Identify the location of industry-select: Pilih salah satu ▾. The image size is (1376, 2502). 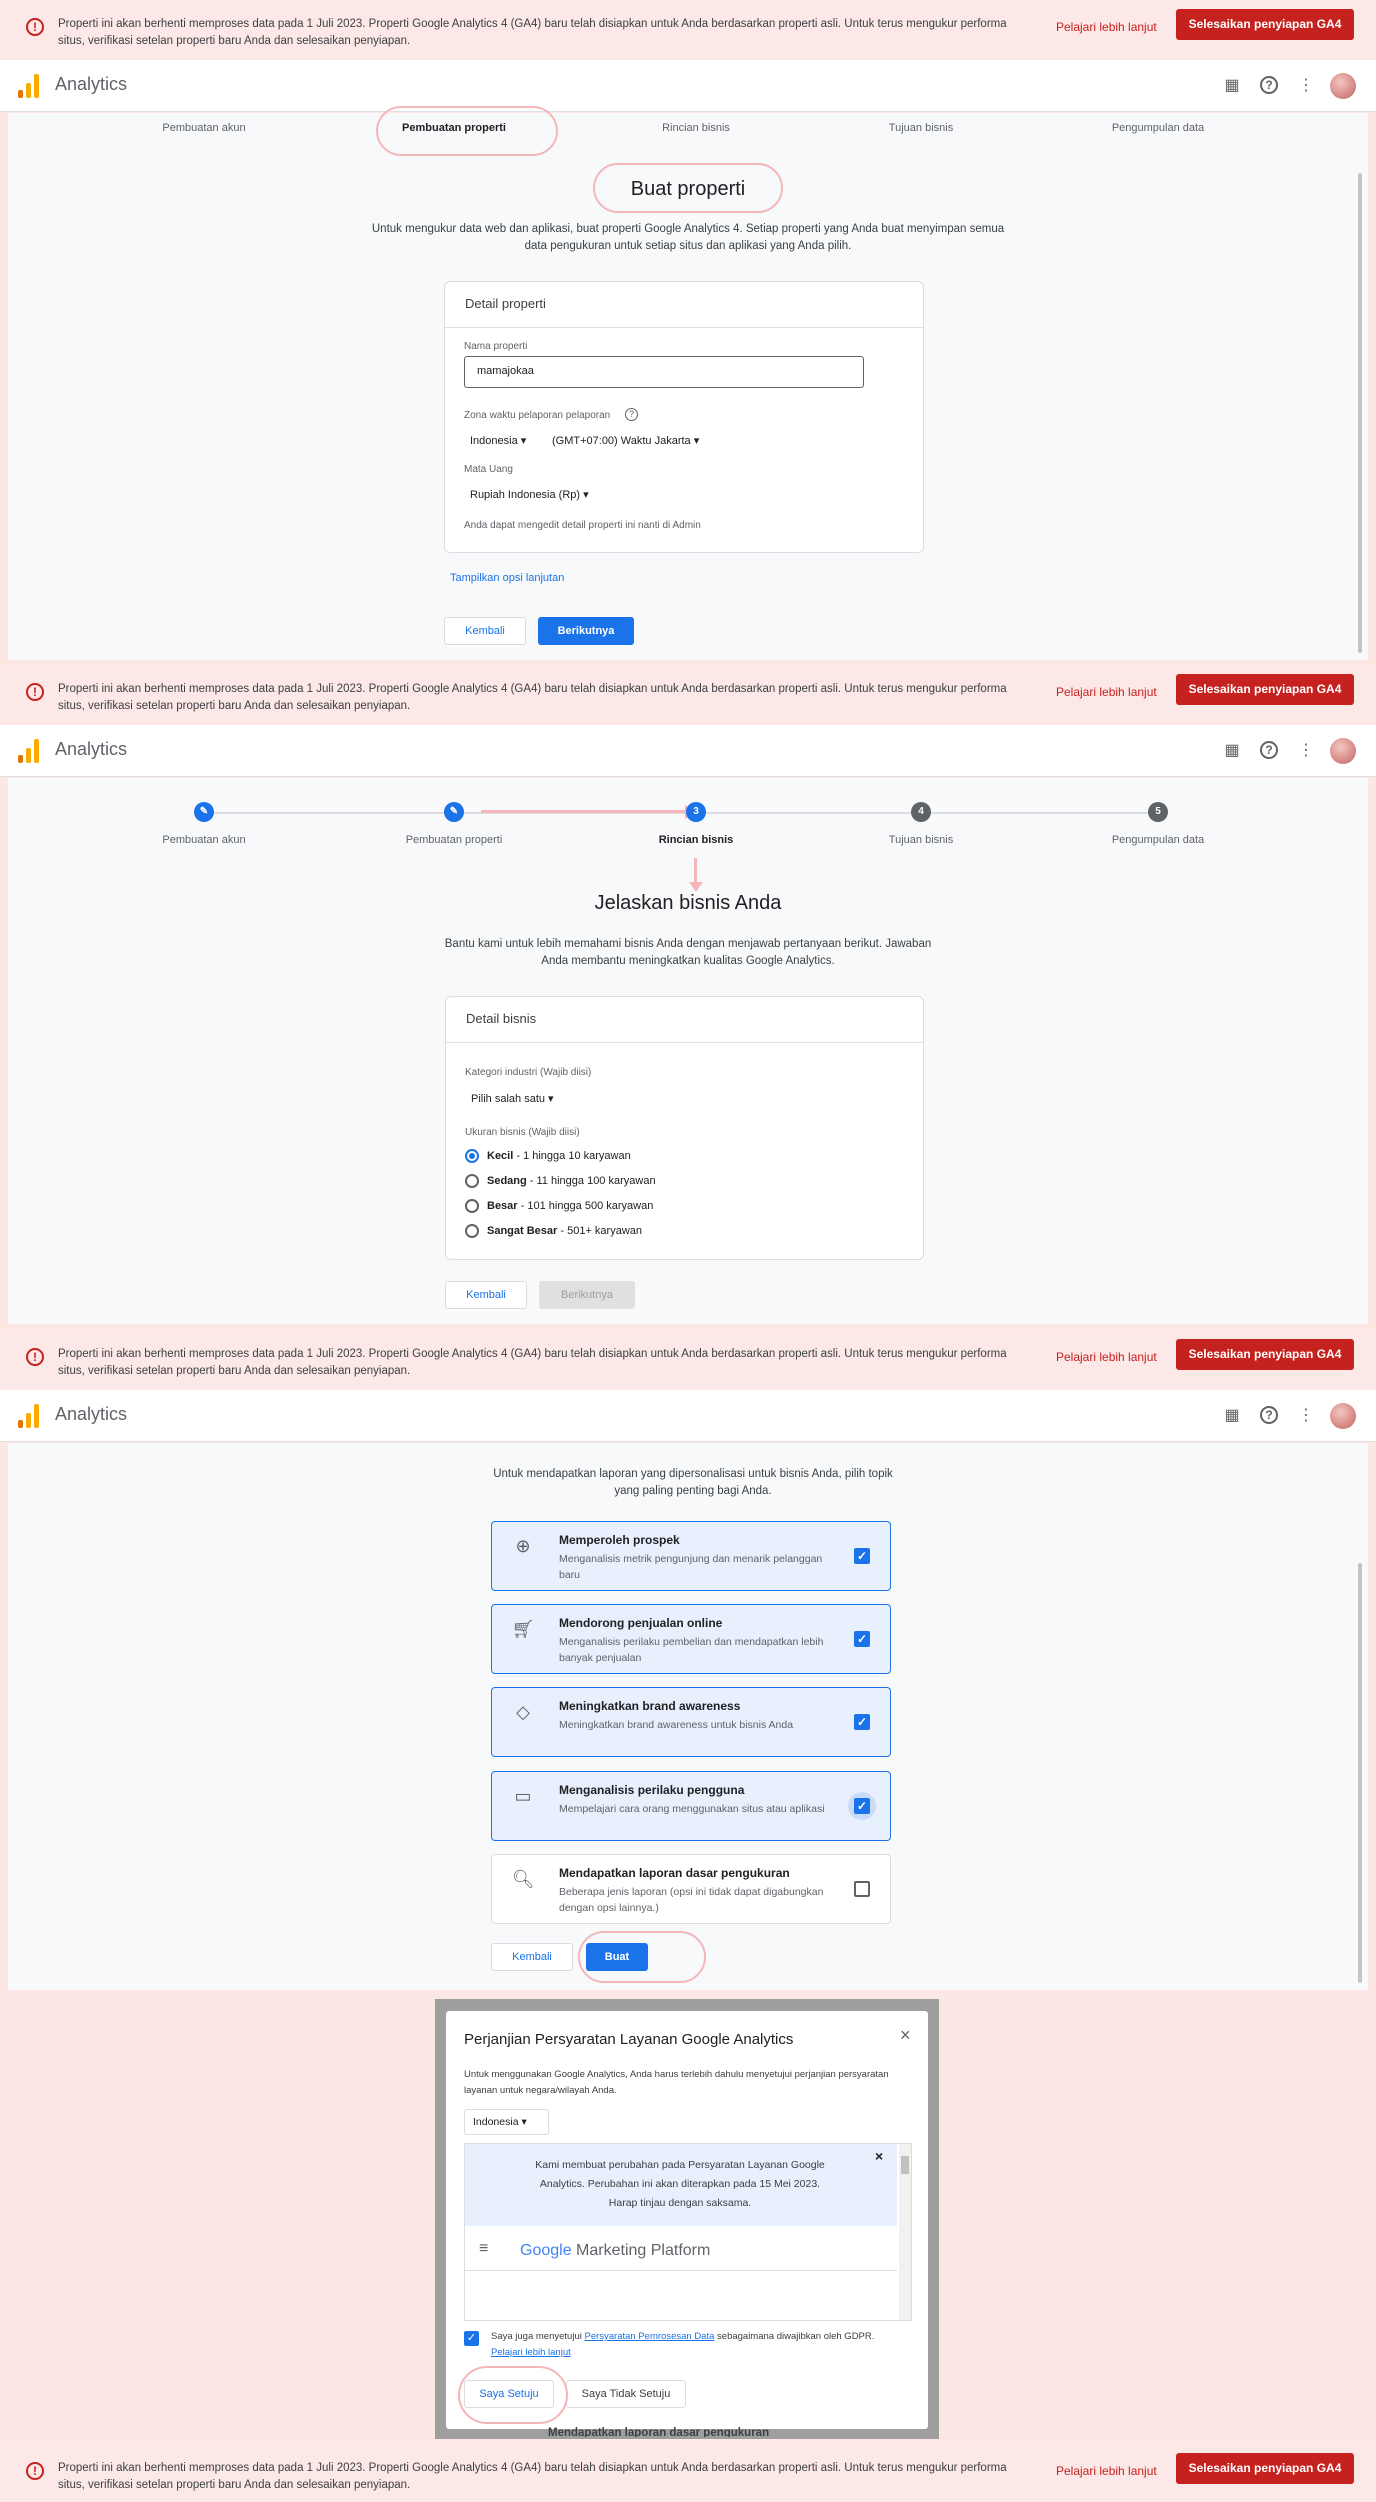
(512, 1098).